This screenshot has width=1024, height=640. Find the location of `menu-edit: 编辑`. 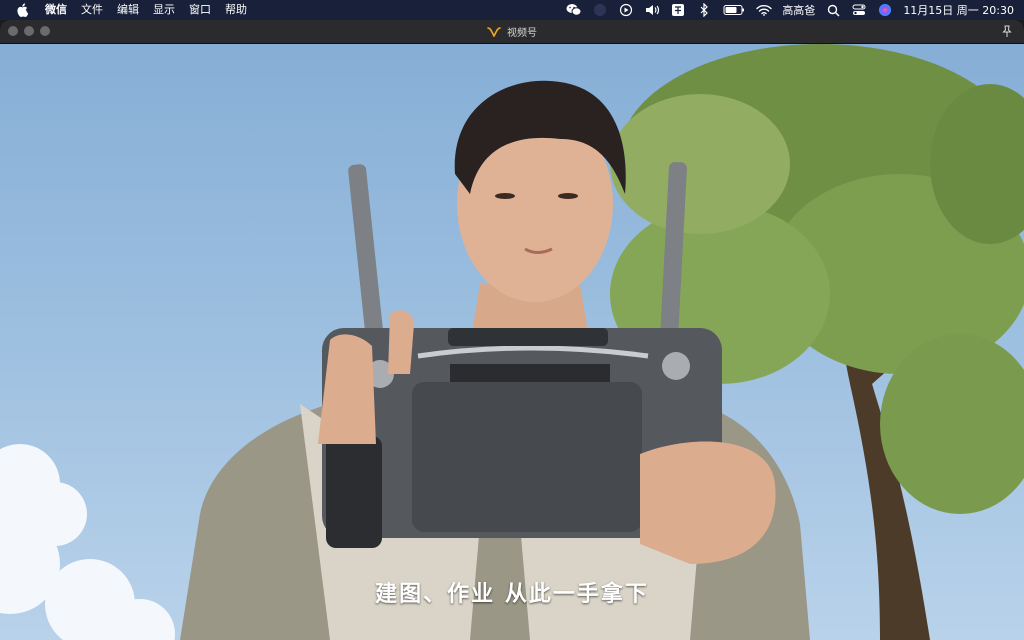

menu-edit: 编辑 is located at coordinates (128, 10).